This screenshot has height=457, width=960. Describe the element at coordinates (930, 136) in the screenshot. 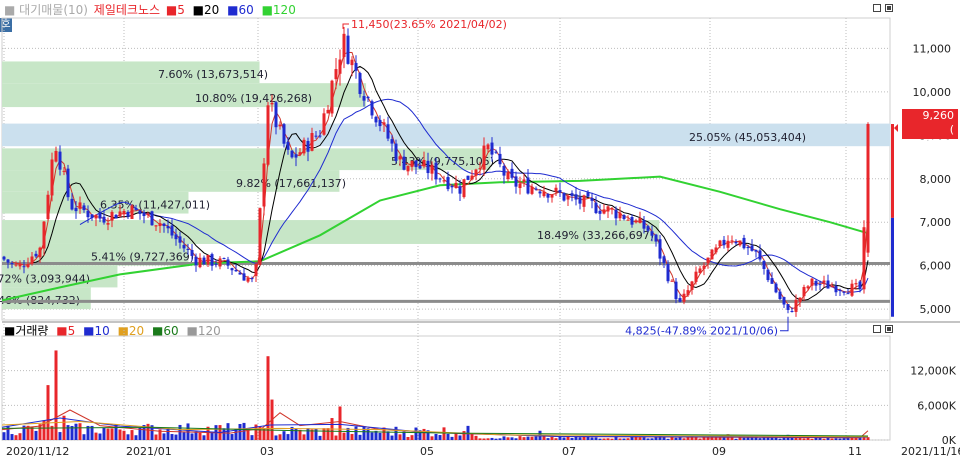

I see `current-price-change: ( 29.87%)` at that location.